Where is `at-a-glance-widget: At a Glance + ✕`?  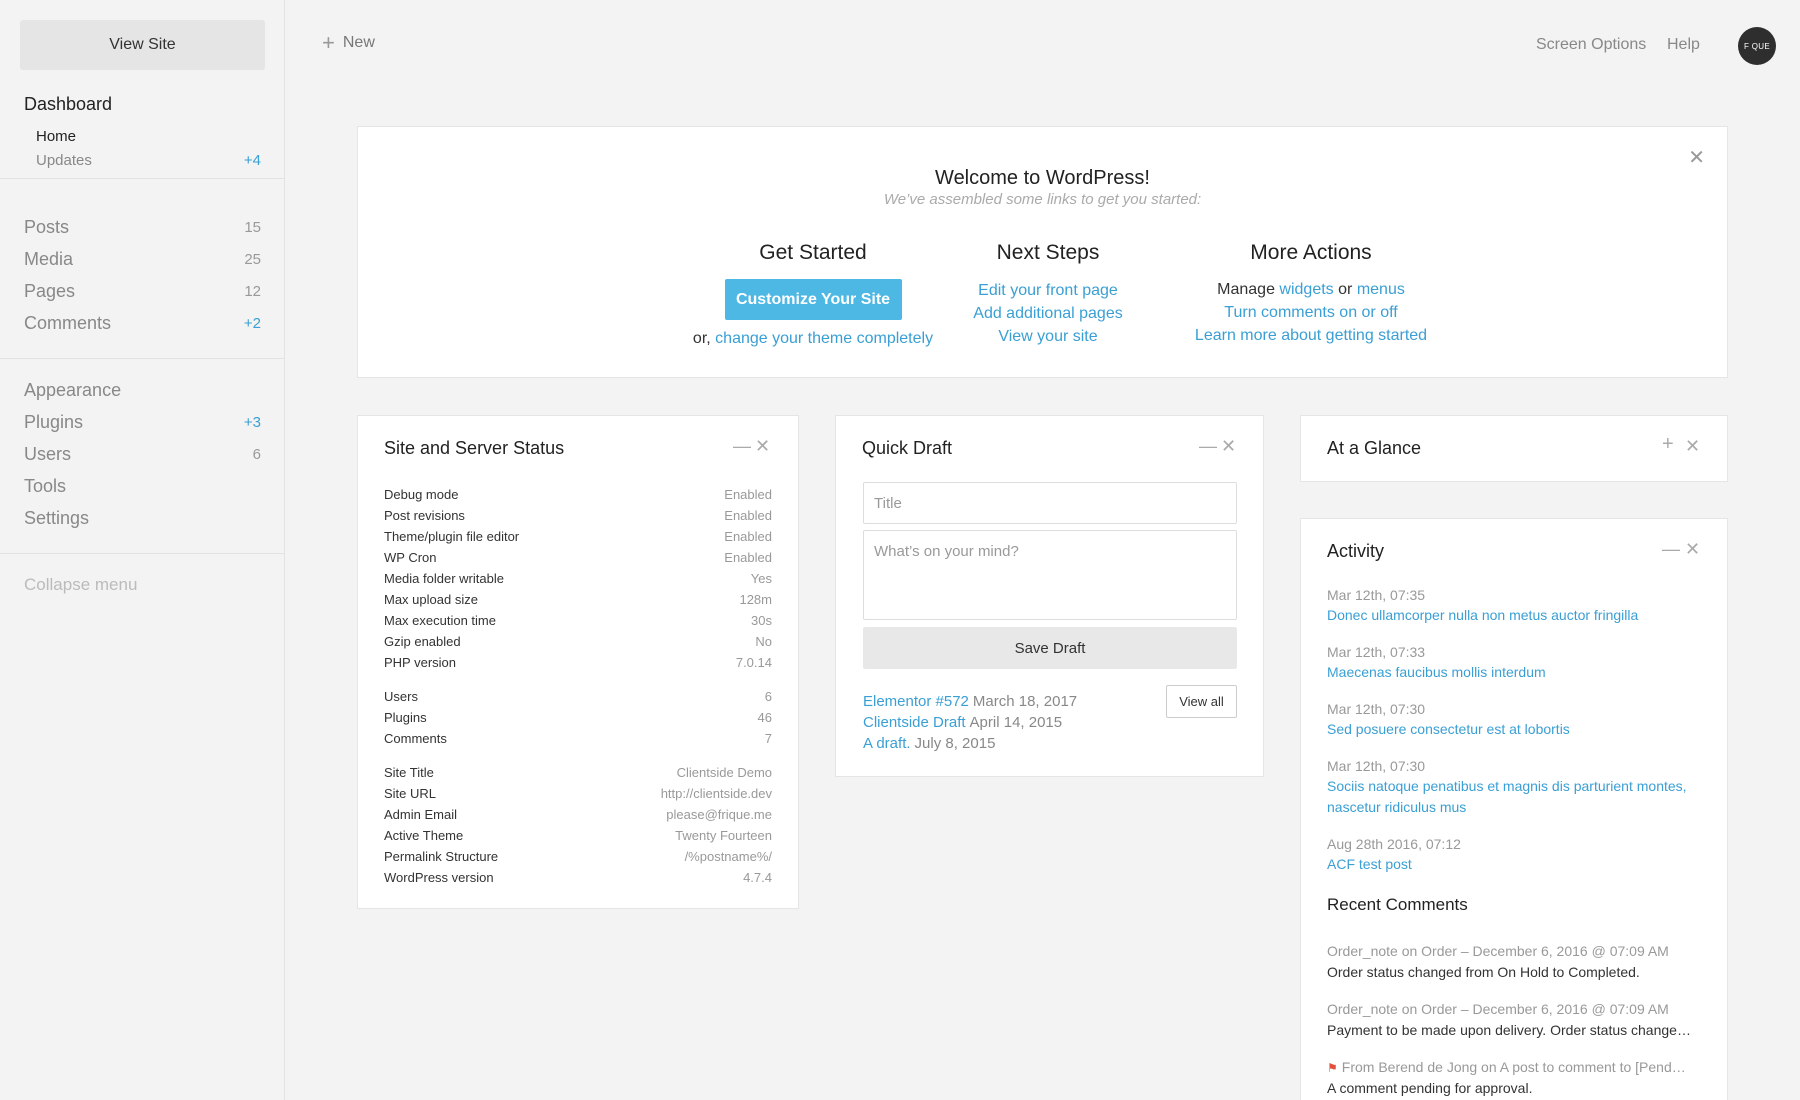 at-a-glance-widget: At a Glance + ✕ is located at coordinates (1514, 448).